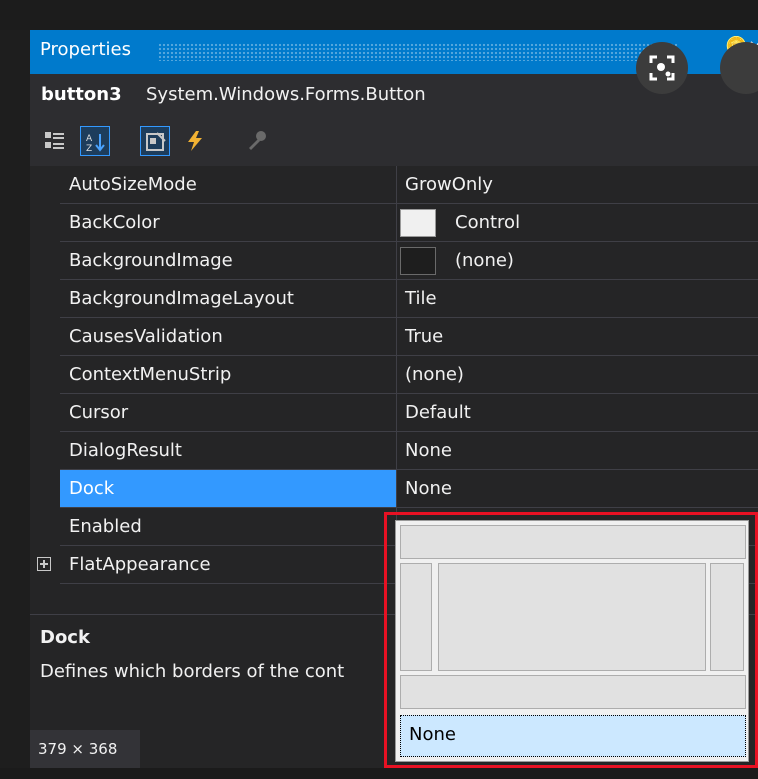  What do you see at coordinates (418, 52) in the screenshot?
I see `titlebar-grip` at bounding box center [418, 52].